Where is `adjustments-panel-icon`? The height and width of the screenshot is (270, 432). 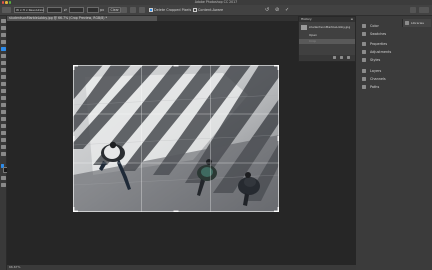
adjustments-panel-icon is located at coordinates (364, 52).